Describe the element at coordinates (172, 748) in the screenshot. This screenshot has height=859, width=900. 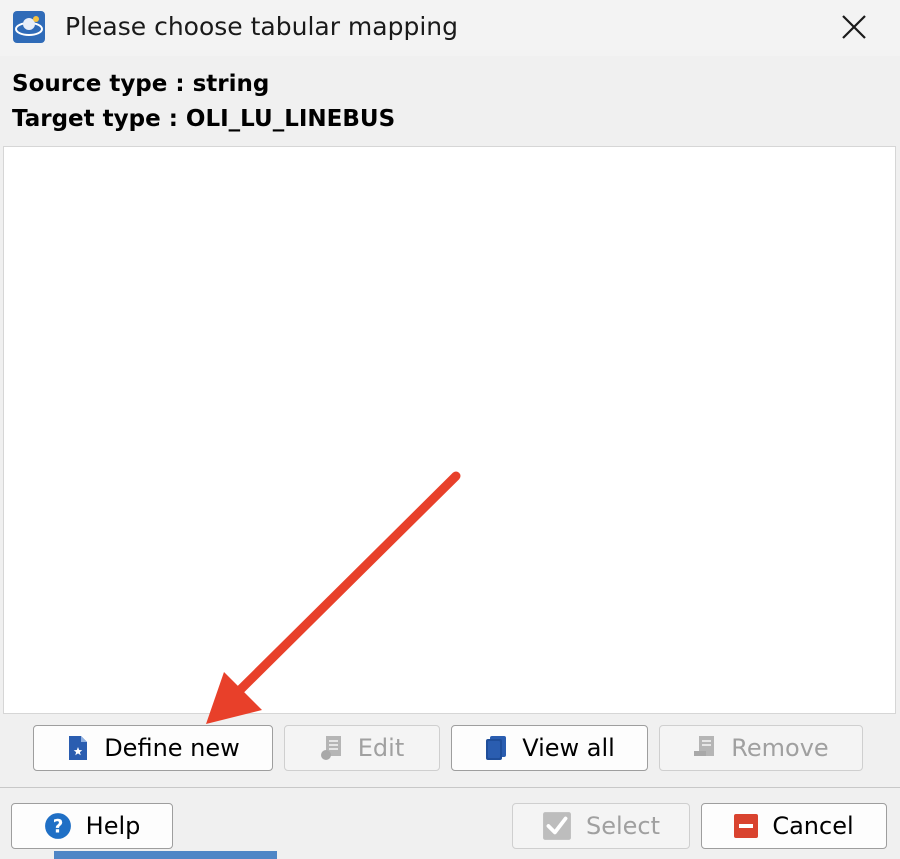
I see `define-new-label: Define new` at that location.